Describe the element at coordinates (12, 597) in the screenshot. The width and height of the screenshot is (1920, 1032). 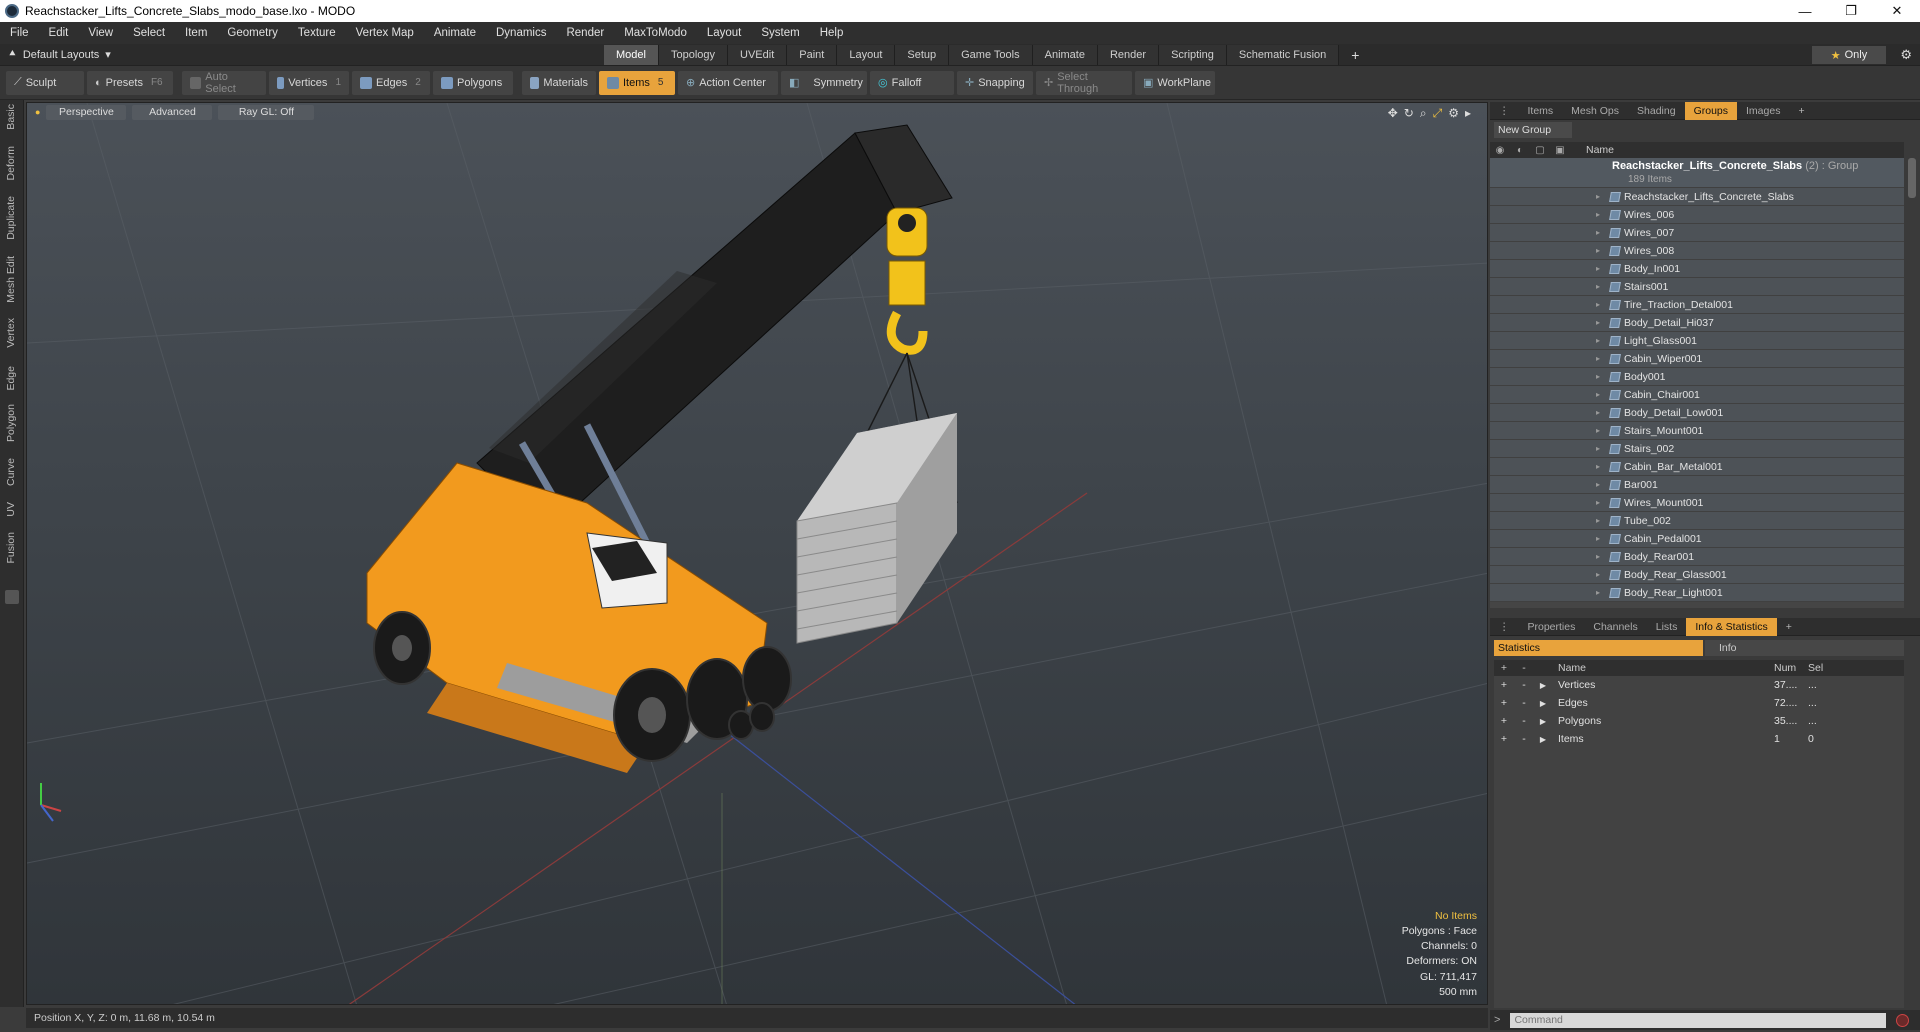
I see `panel-expand-icon` at that location.